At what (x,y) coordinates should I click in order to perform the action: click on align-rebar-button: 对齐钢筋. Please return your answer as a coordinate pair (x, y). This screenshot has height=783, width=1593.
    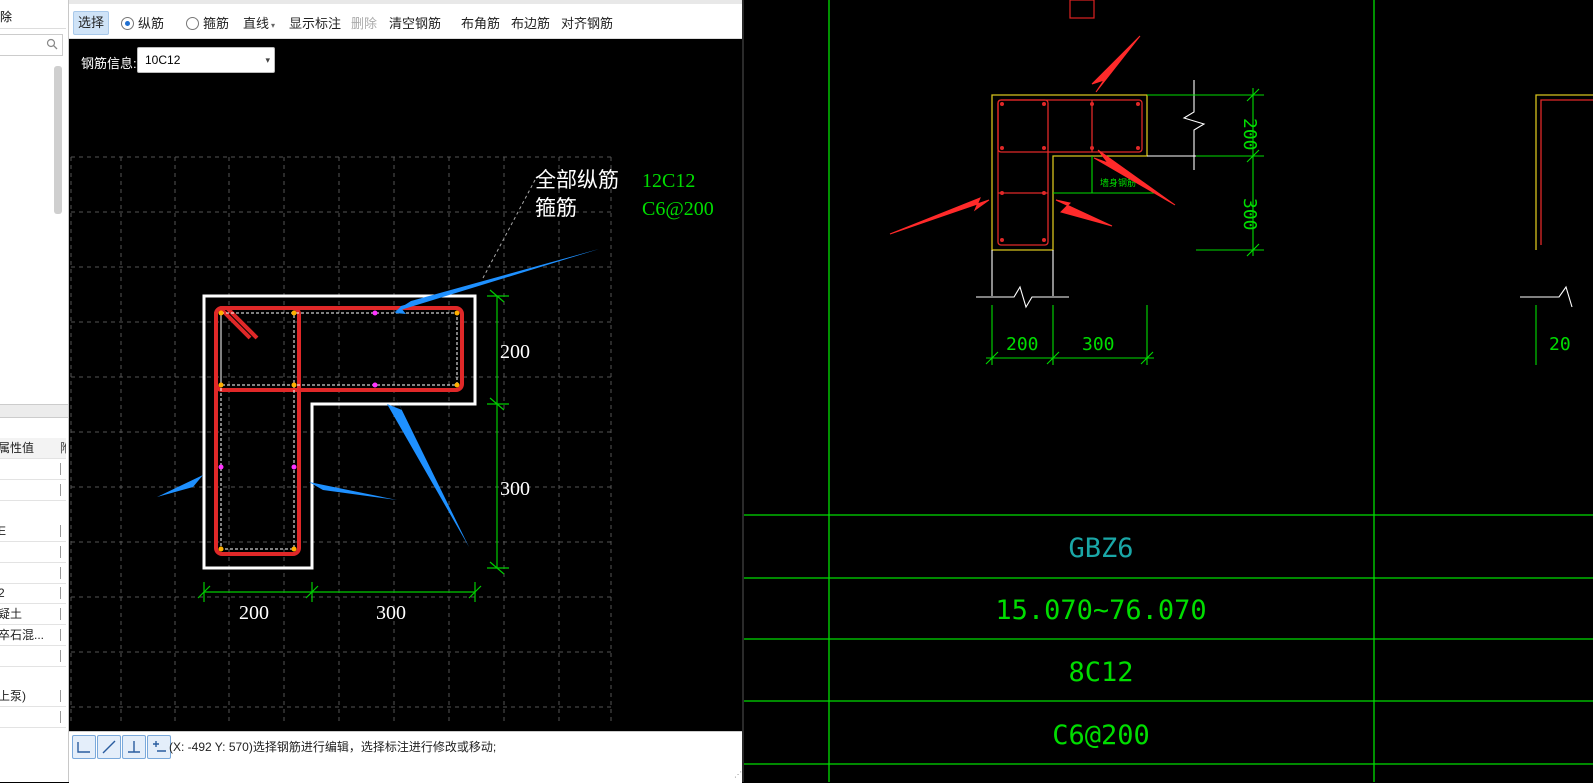
    Looking at the image, I should click on (587, 24).